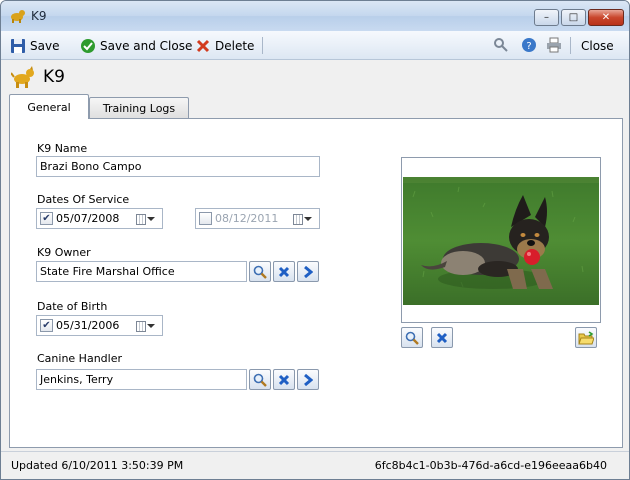 This screenshot has width=630, height=480. I want to click on service-end-checkbox, so click(205, 218).